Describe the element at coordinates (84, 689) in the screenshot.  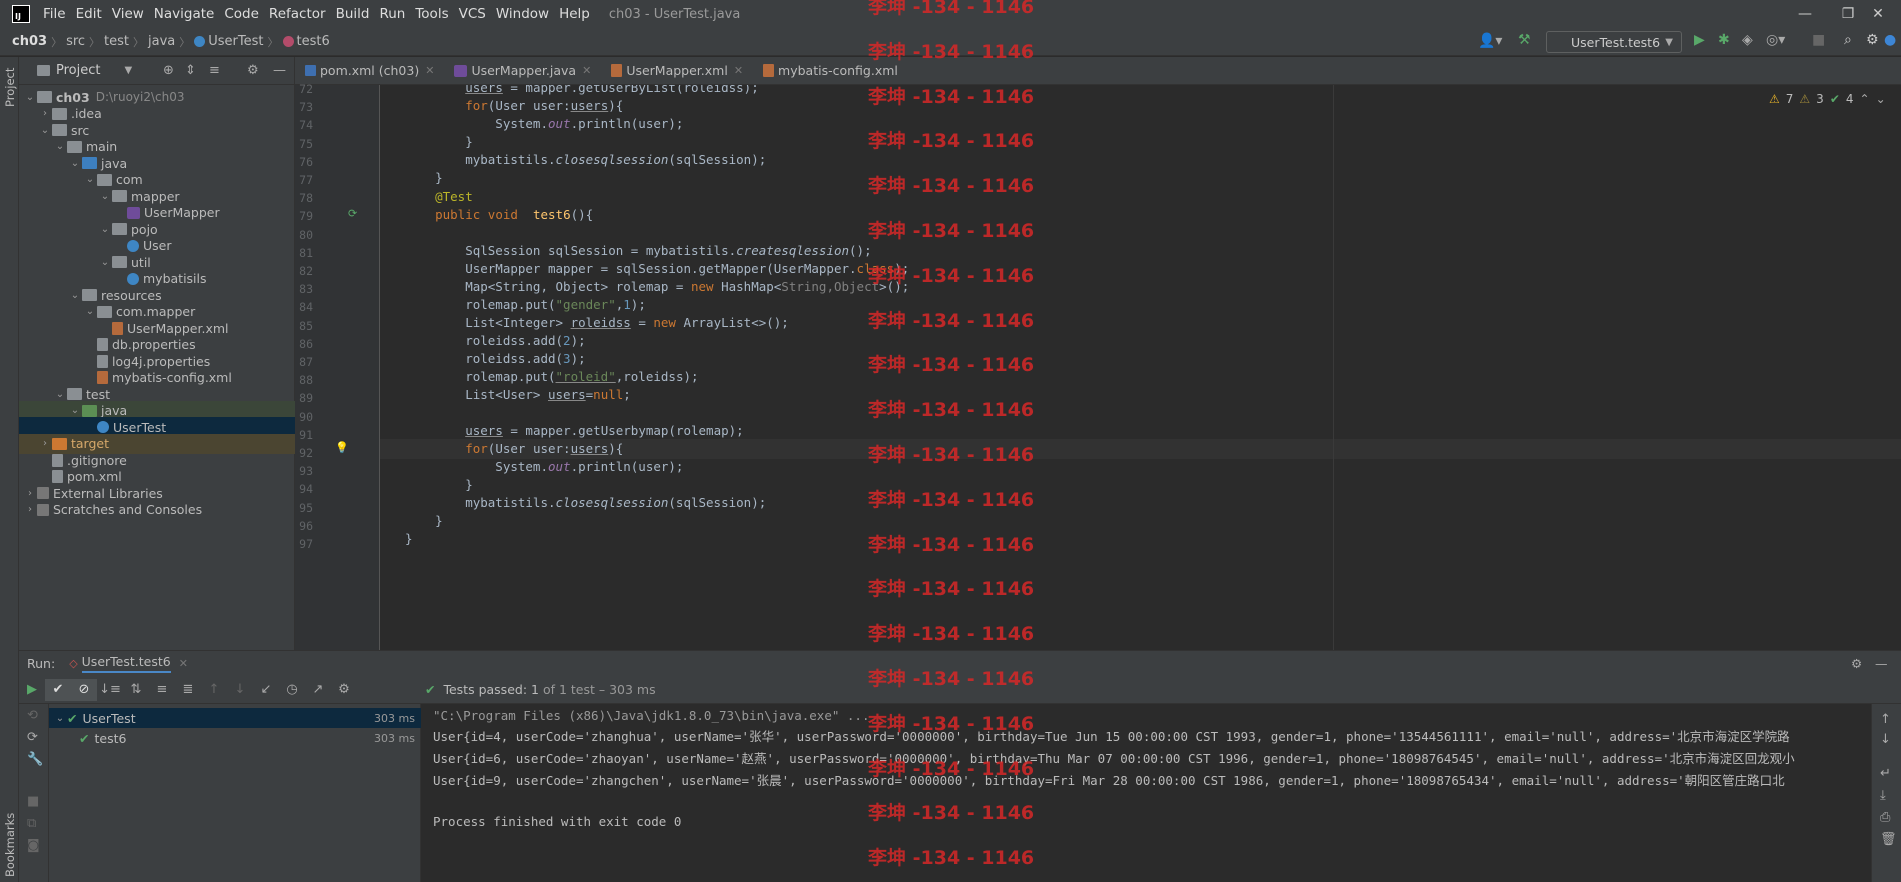
I see `show-ignored-icon: ⊘` at that location.